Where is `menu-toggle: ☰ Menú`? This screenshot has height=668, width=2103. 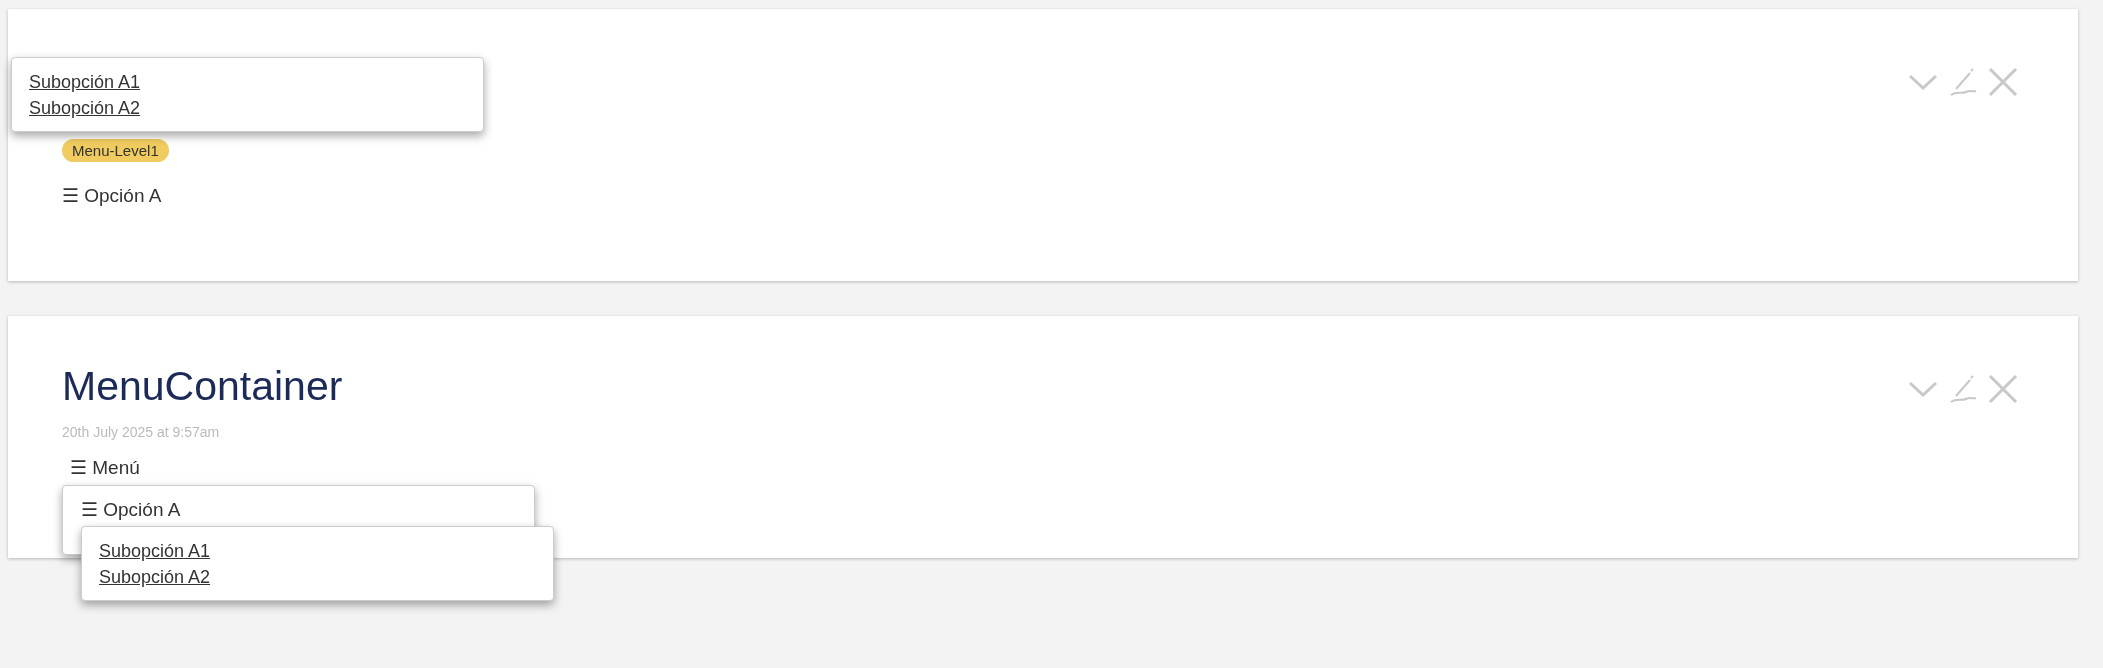 menu-toggle: ☰ Menú is located at coordinates (101, 467).